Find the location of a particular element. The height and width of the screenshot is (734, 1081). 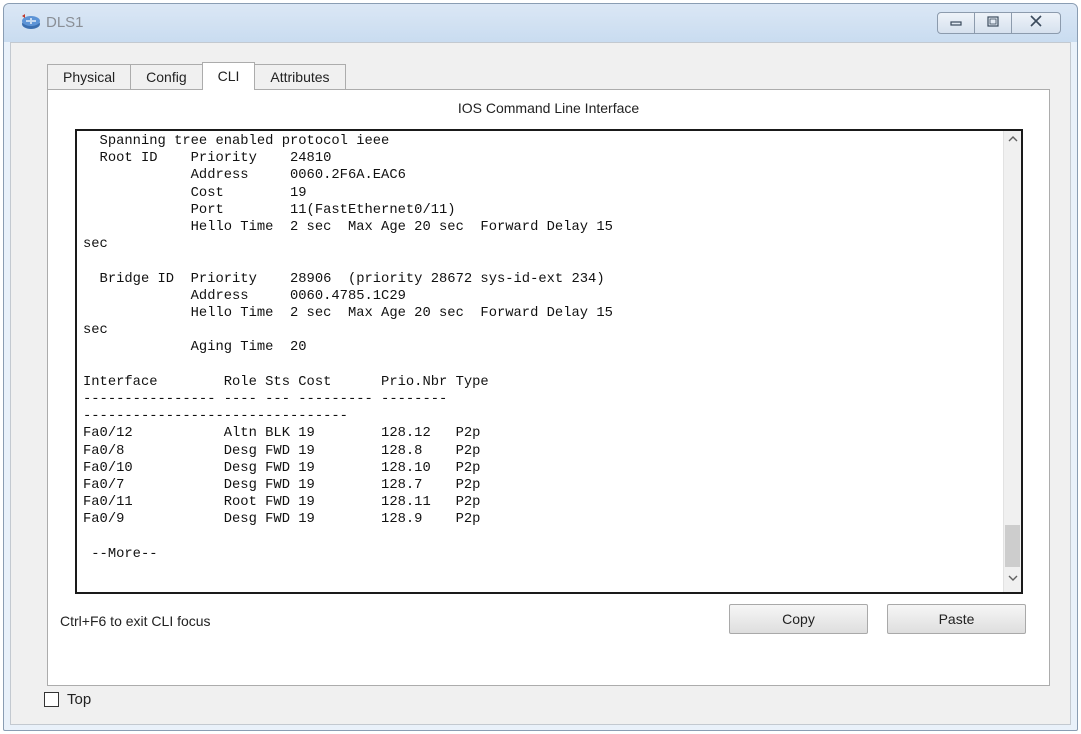

chevron-down-icon is located at coordinates (1012, 581).